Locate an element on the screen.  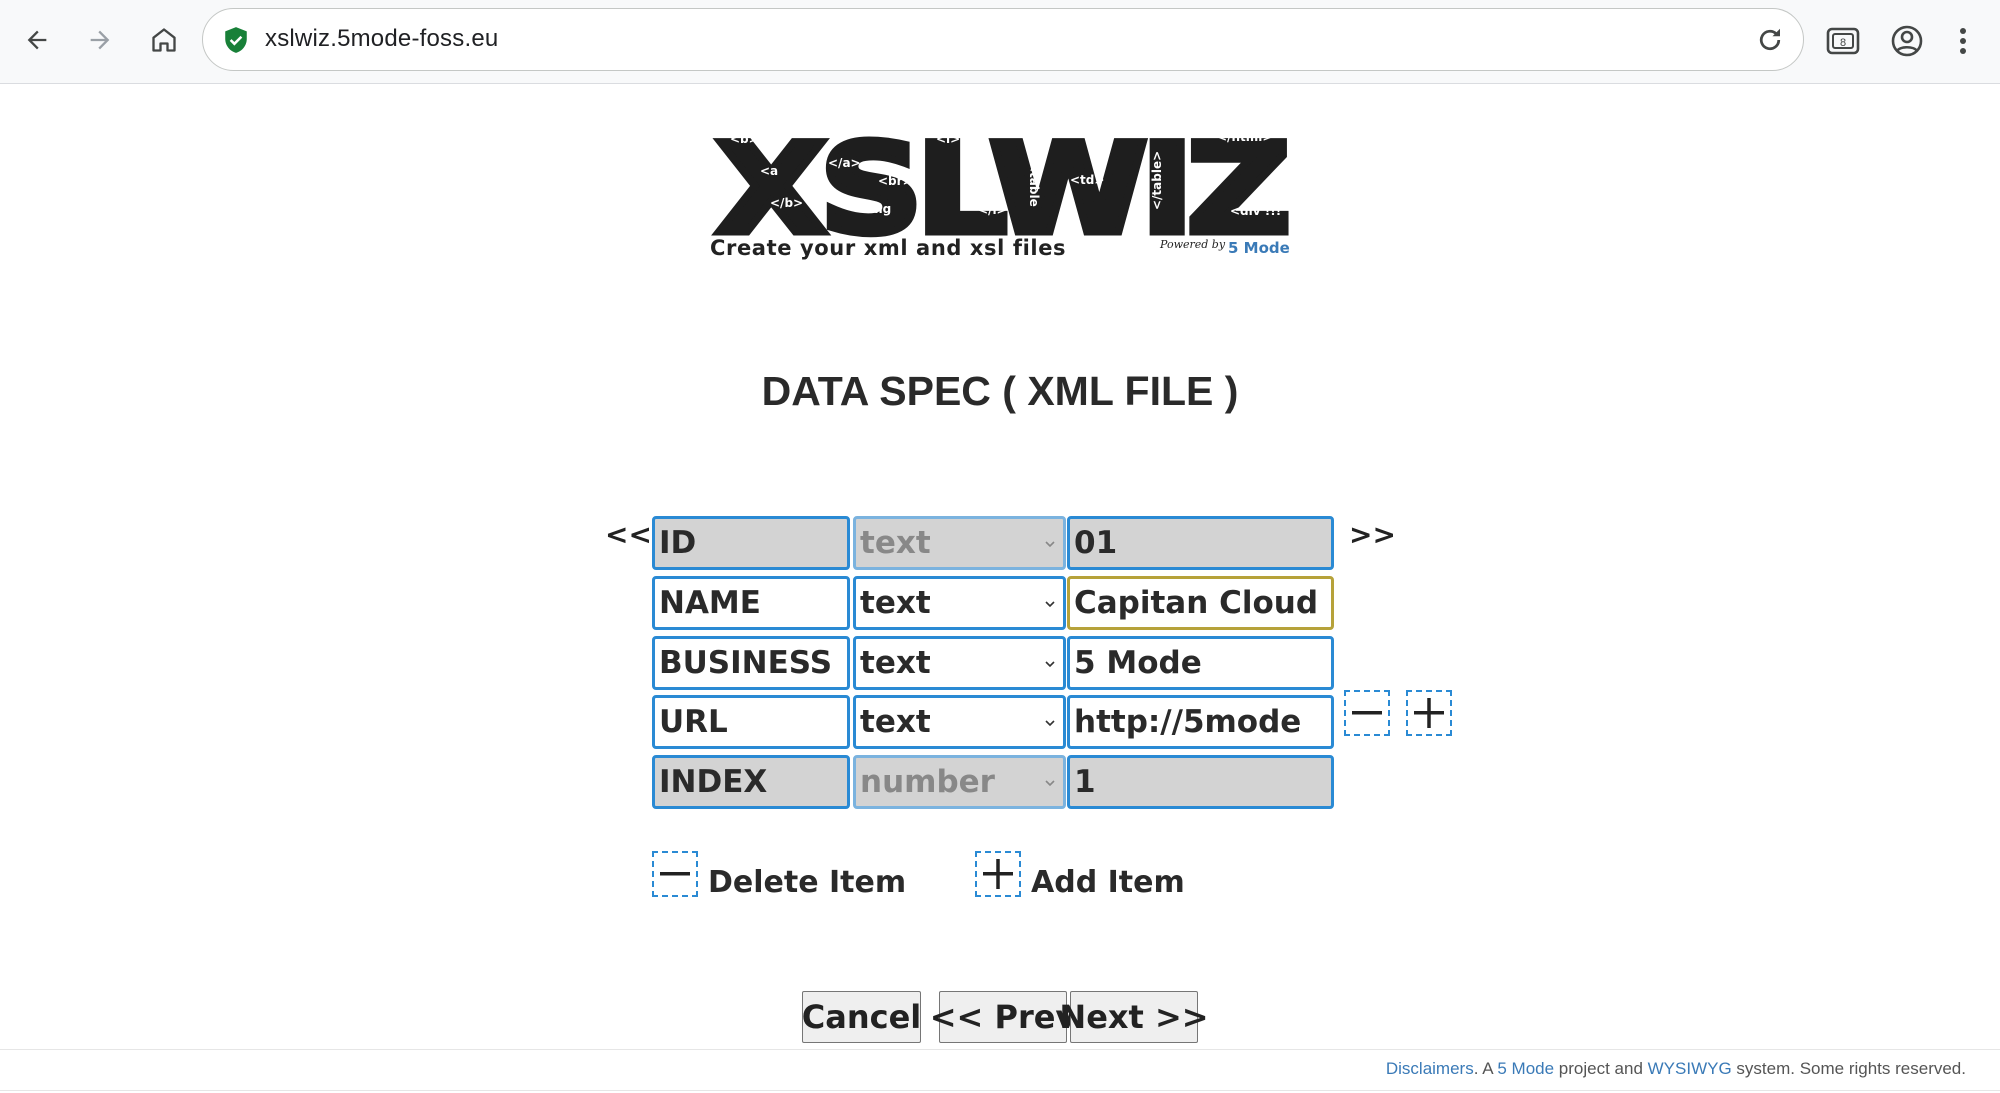
add-item-button is located at coordinates (998, 874).